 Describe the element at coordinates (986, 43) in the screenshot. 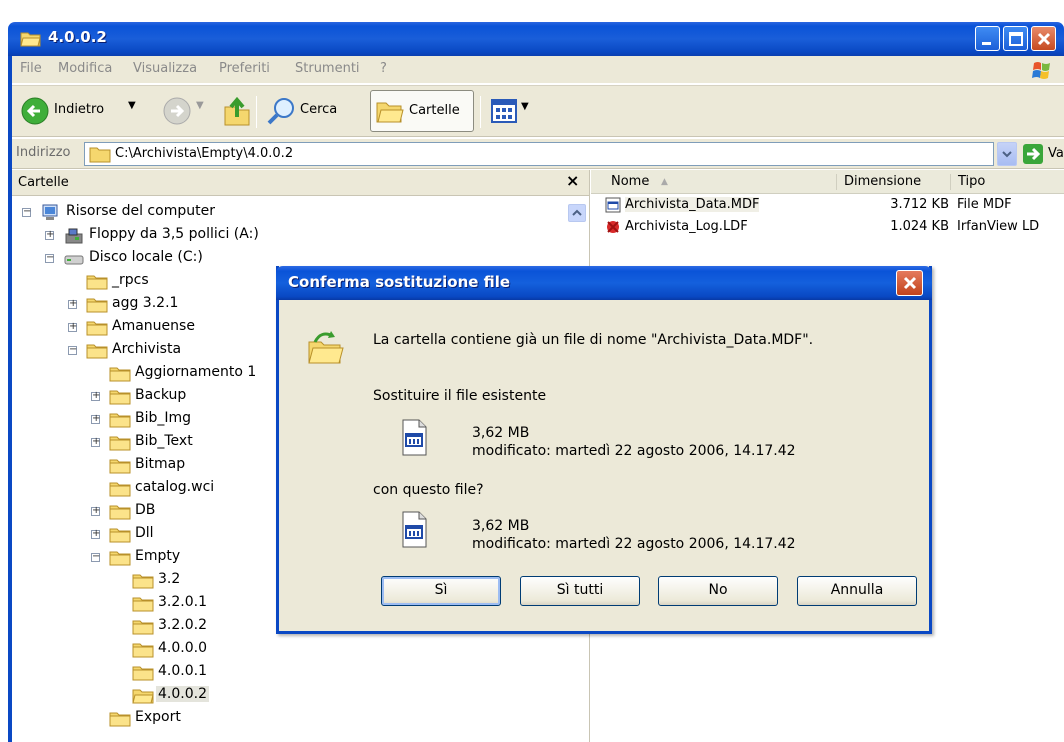

I see `minimize-icon` at that location.